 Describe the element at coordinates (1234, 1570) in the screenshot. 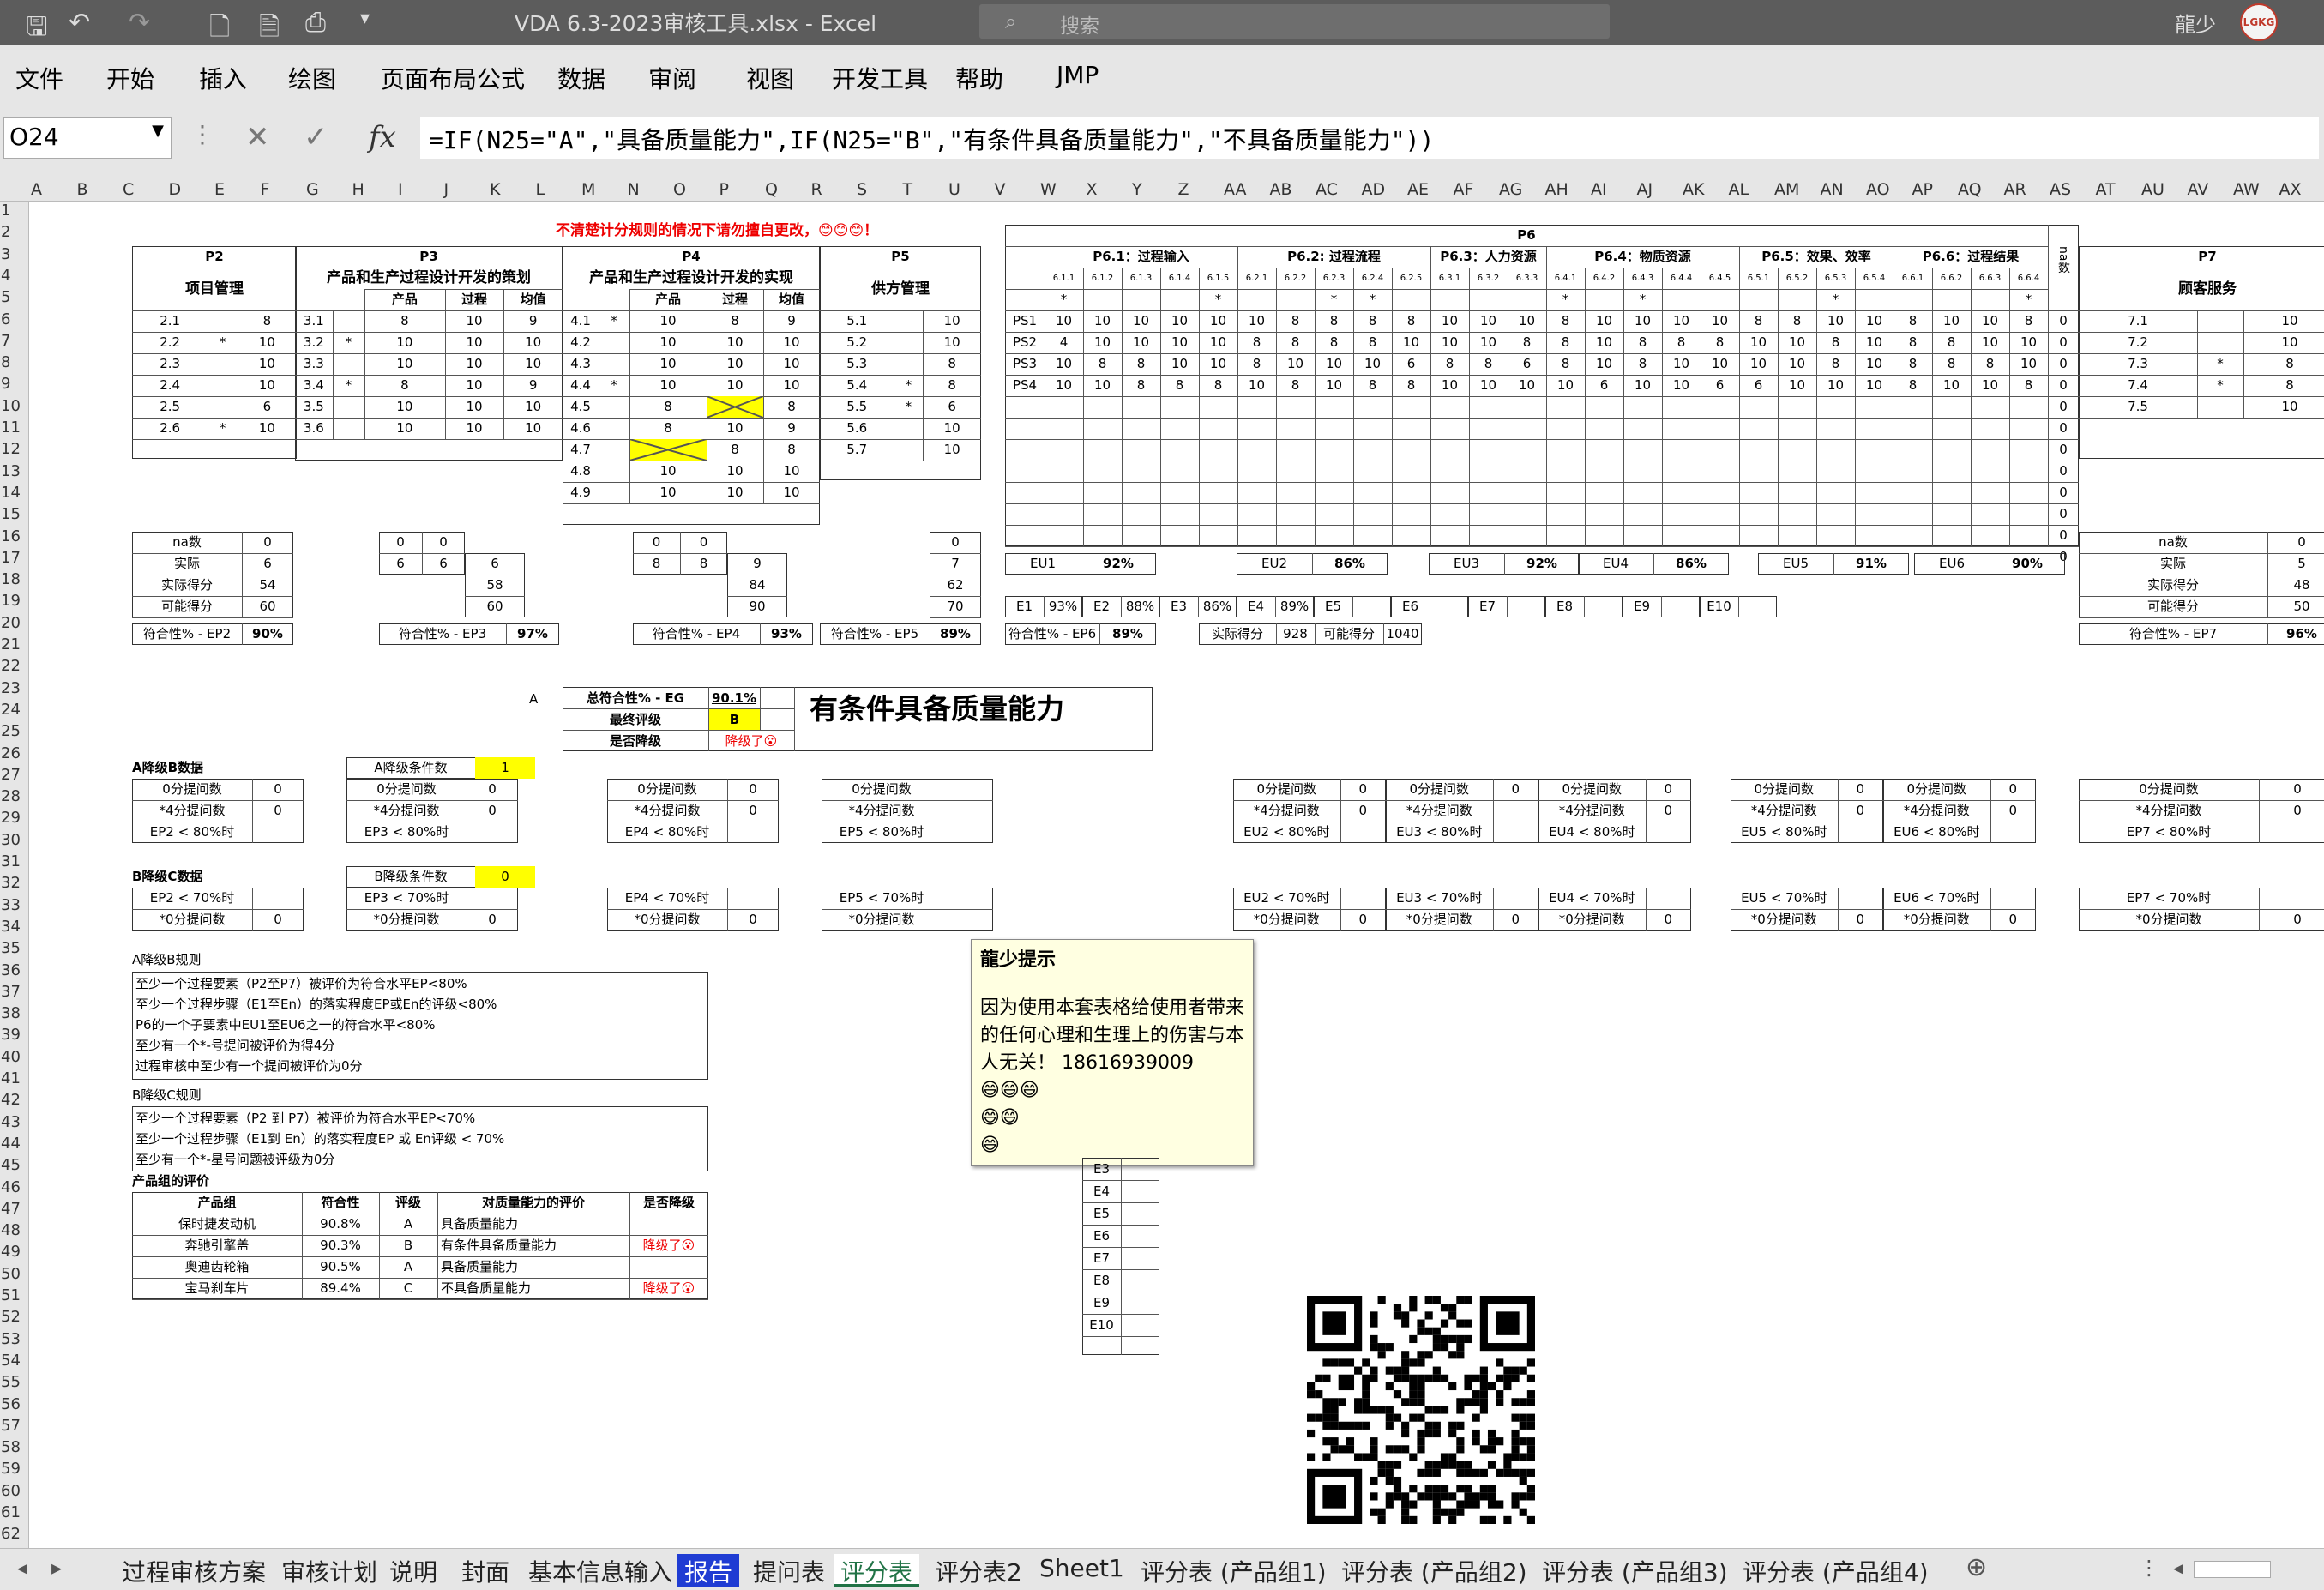

I see `sheet-tab-10: 评分表 (产品组1)` at that location.